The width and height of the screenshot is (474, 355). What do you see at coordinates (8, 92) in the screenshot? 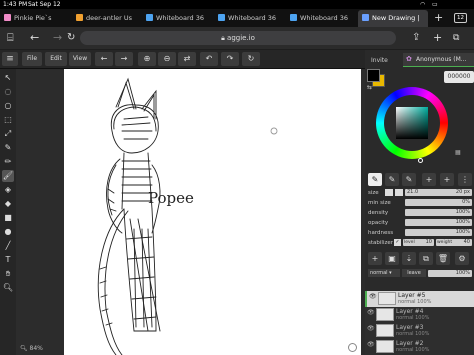
I see `lasso-tool-icon: ◌` at bounding box center [8, 92].